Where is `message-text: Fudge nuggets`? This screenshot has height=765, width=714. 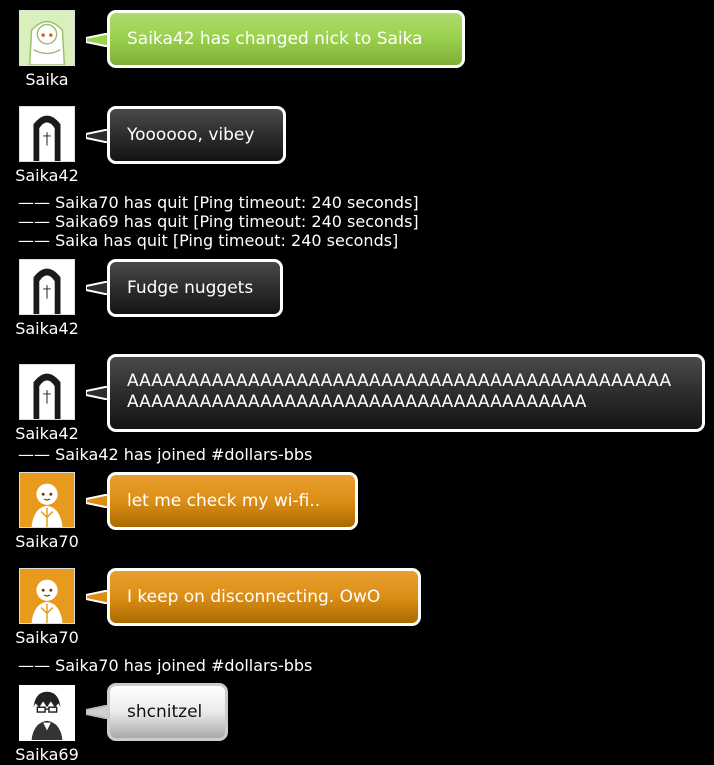 message-text: Fudge nuggets is located at coordinates (190, 288).